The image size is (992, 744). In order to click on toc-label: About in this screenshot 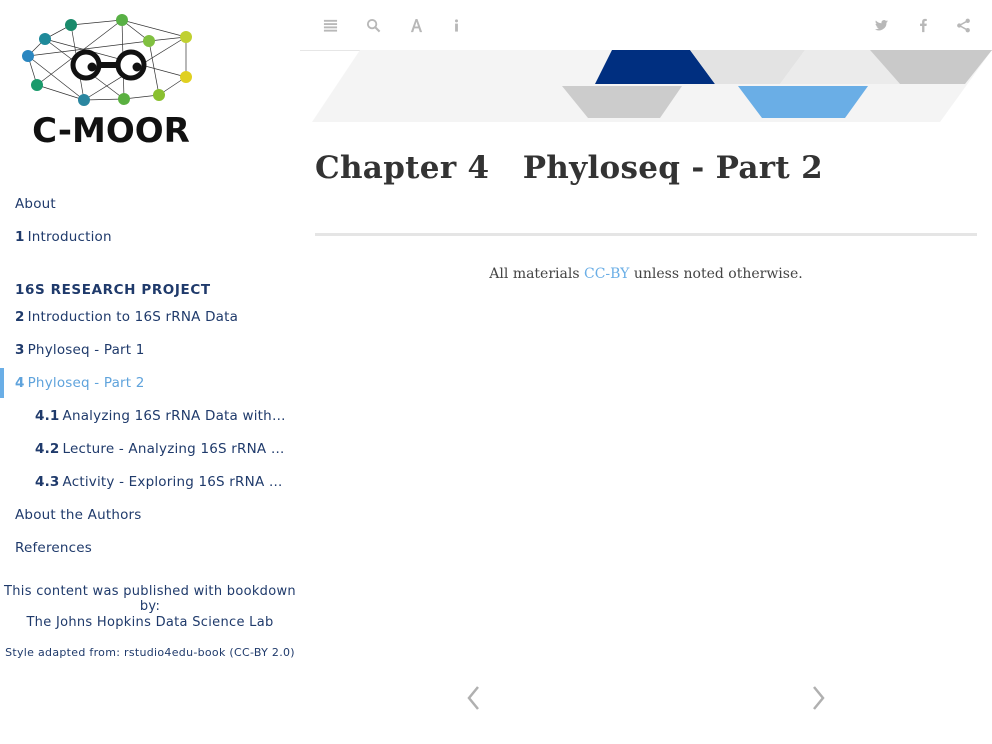, I will do `click(35, 204)`.